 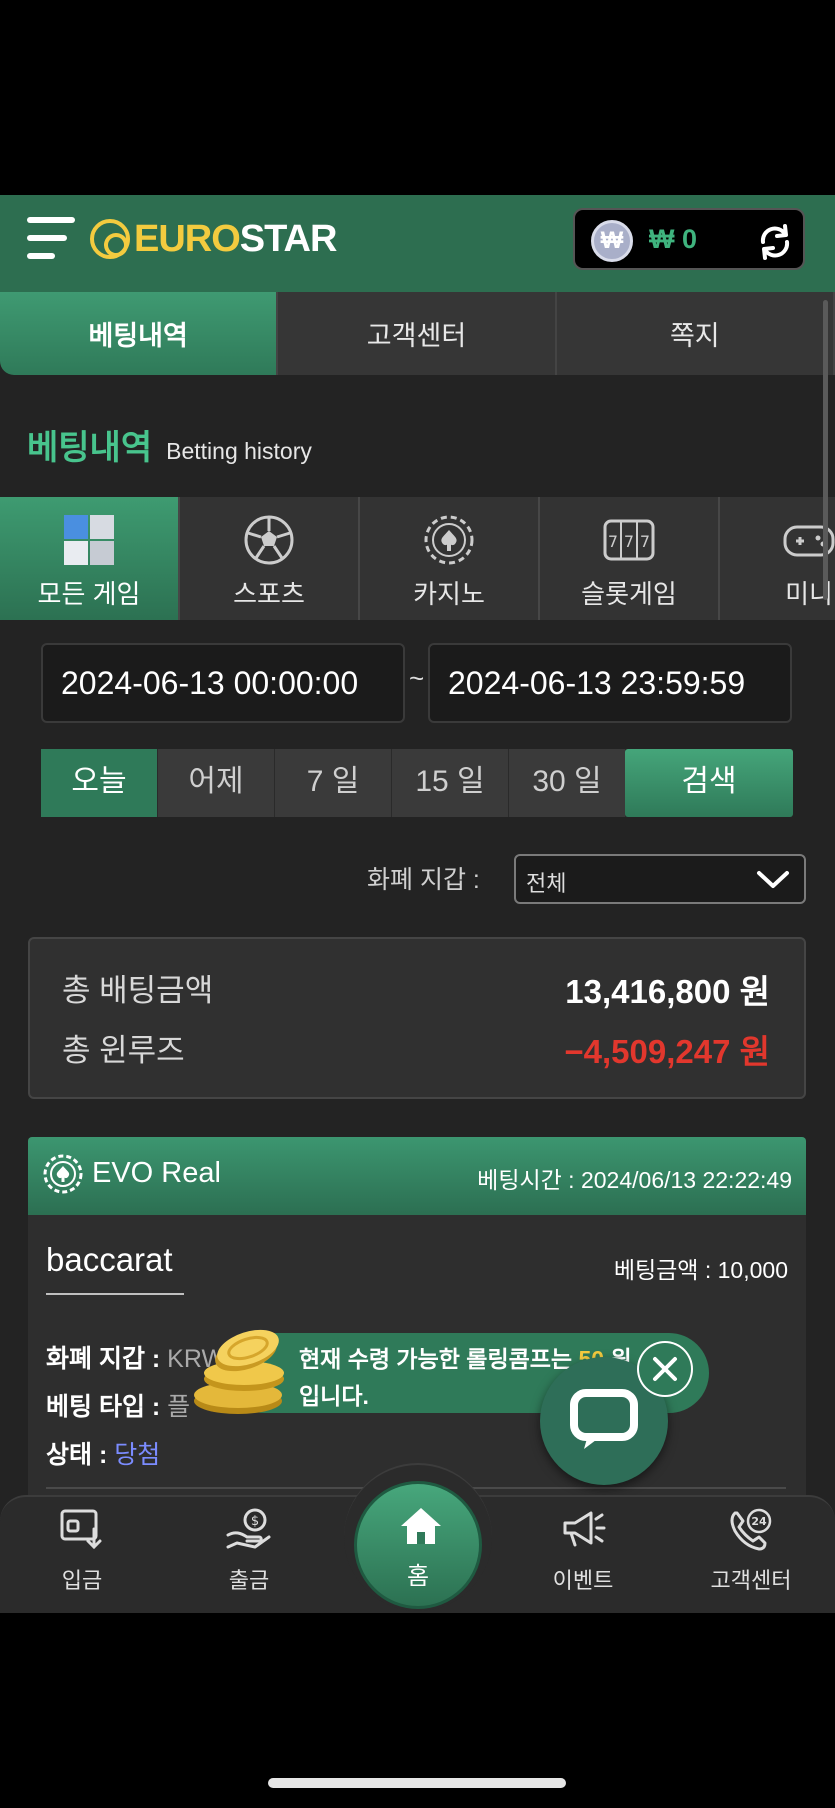 I want to click on search-button: 검색, so click(x=709, y=783).